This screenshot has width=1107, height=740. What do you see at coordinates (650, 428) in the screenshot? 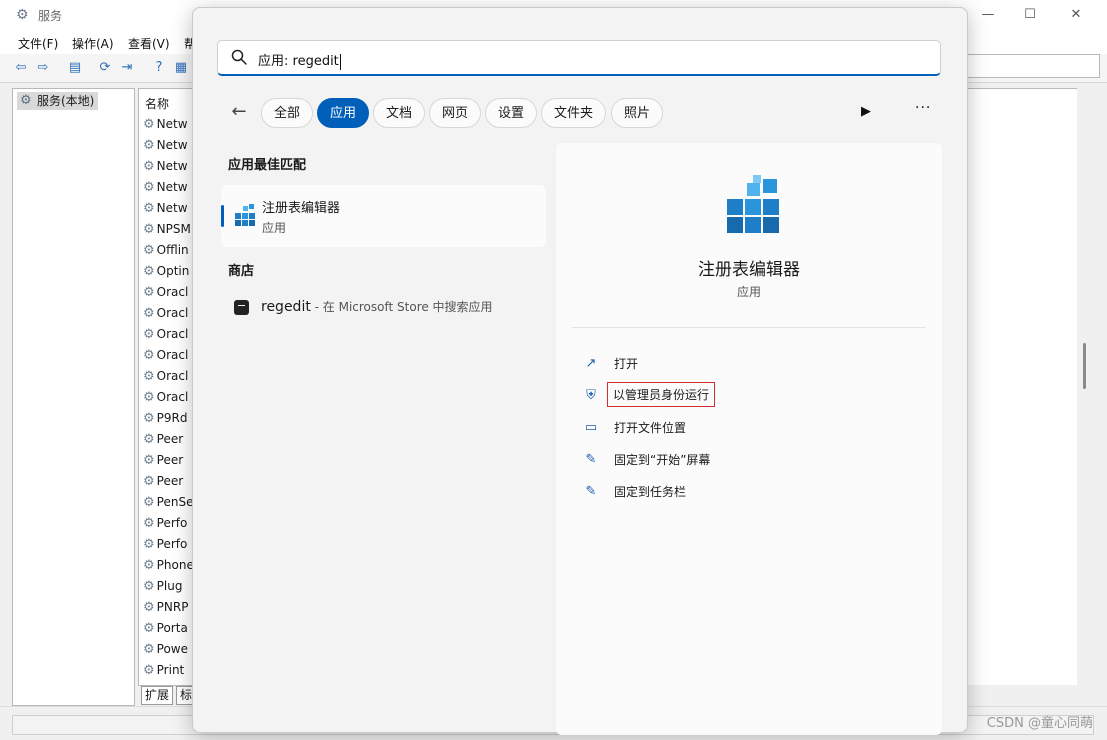
I see `action-label: 打开文件位置` at bounding box center [650, 428].